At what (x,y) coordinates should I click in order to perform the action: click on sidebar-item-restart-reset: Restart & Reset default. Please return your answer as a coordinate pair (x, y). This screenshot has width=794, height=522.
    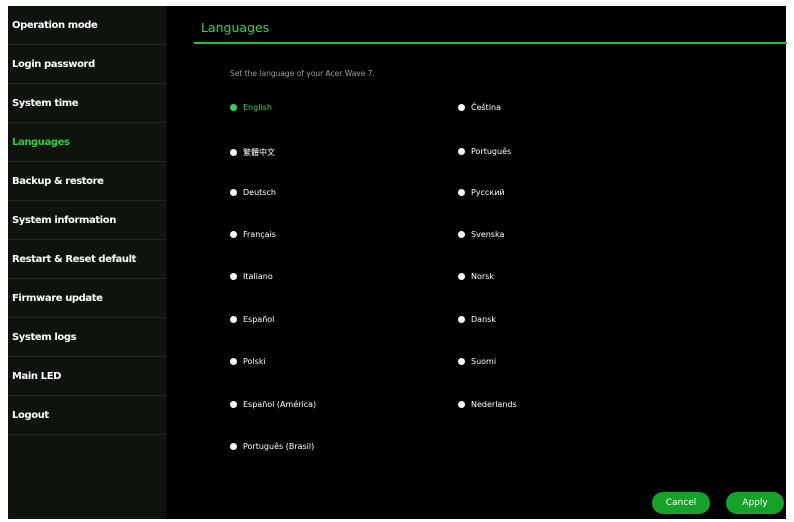
    Looking at the image, I should click on (87, 259).